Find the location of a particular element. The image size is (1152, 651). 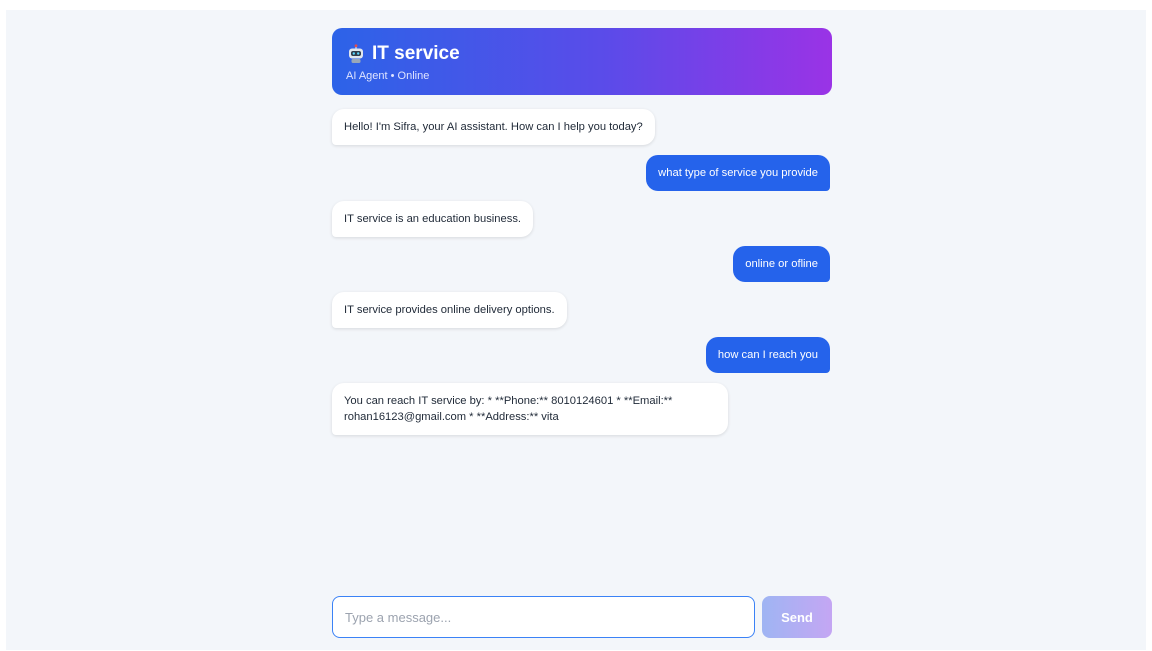

user-message: how can I reach you is located at coordinates (767, 355).